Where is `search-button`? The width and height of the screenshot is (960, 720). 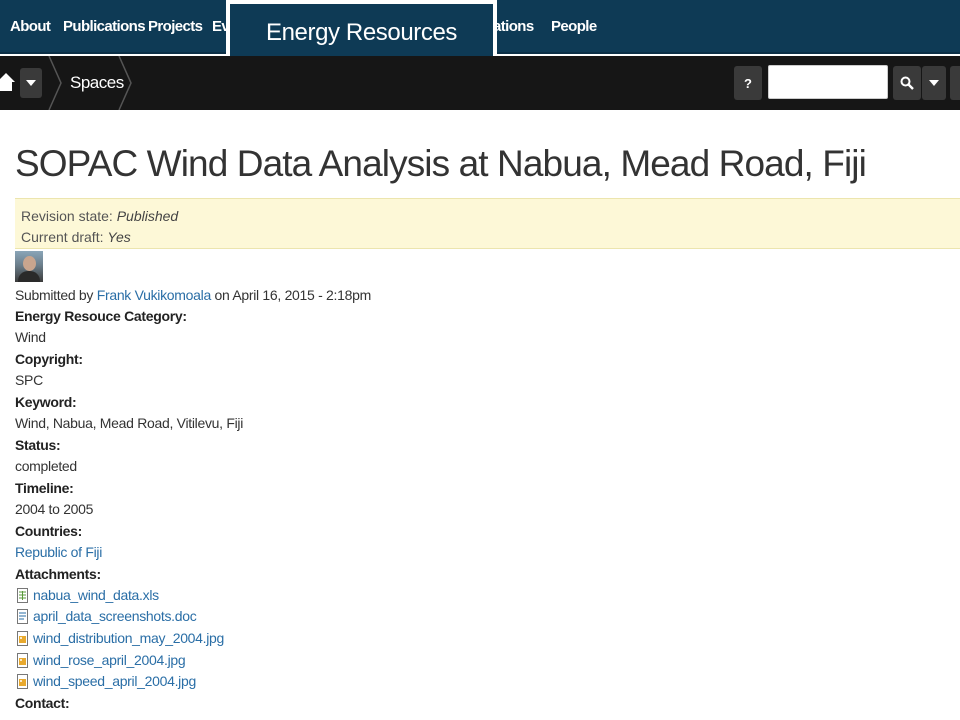 search-button is located at coordinates (907, 83).